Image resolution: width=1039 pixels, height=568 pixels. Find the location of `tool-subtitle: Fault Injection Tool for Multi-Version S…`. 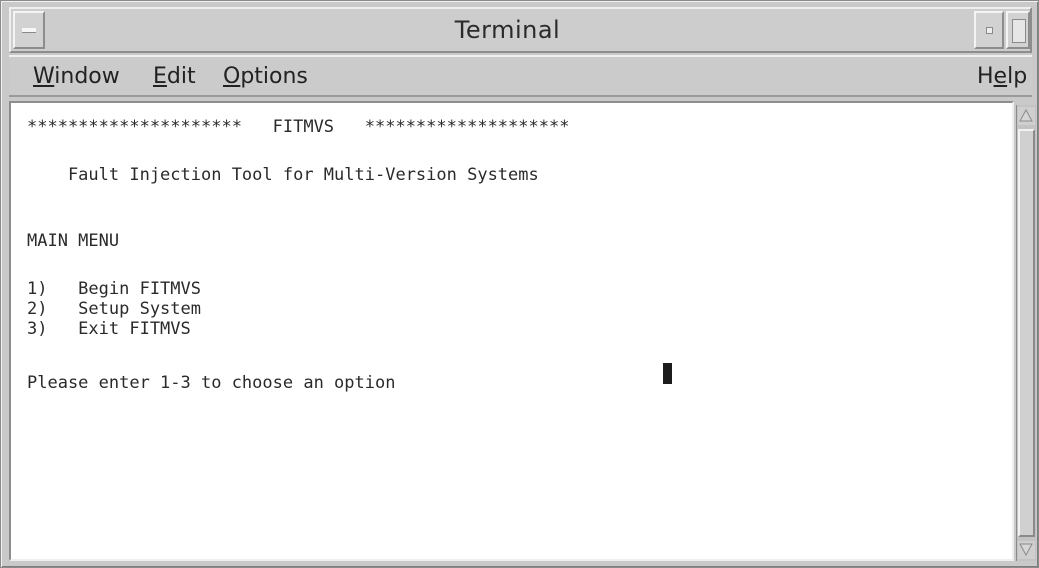

tool-subtitle: Fault Injection Tool for Multi-Version S… is located at coordinates (283, 175).